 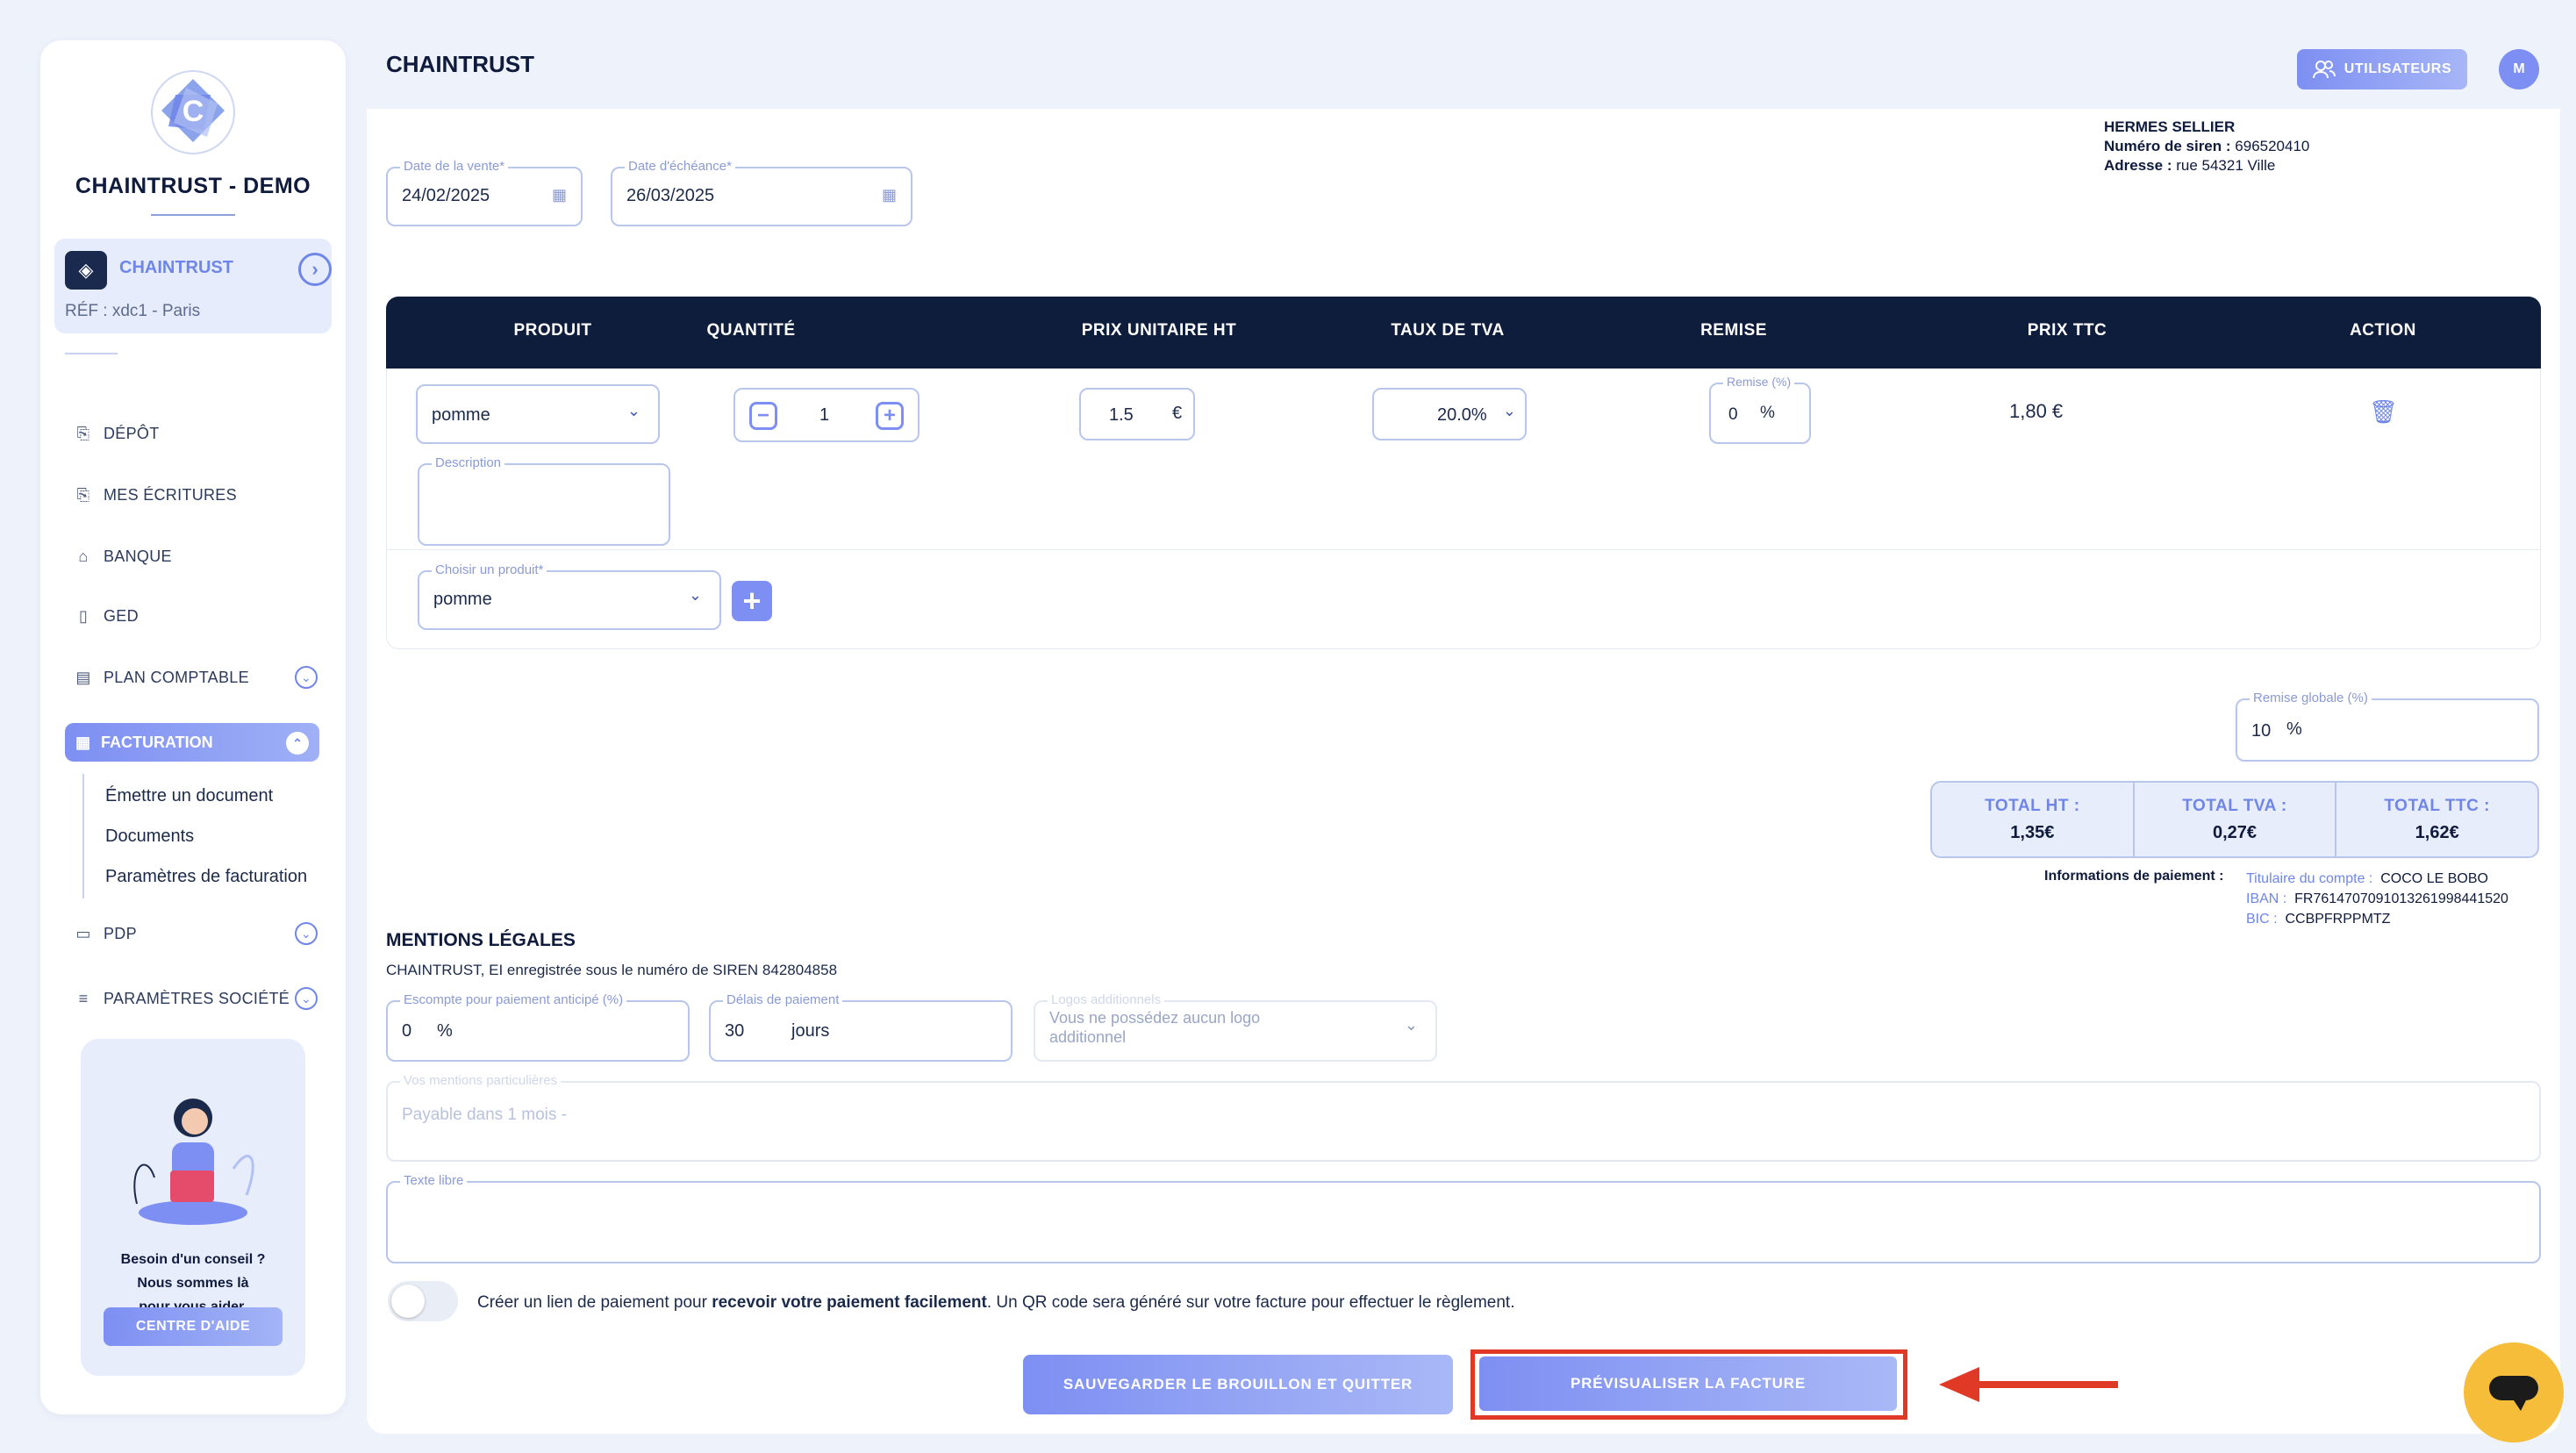 I want to click on iban-value: FR7614707091013261998441520, so click(x=2401, y=898).